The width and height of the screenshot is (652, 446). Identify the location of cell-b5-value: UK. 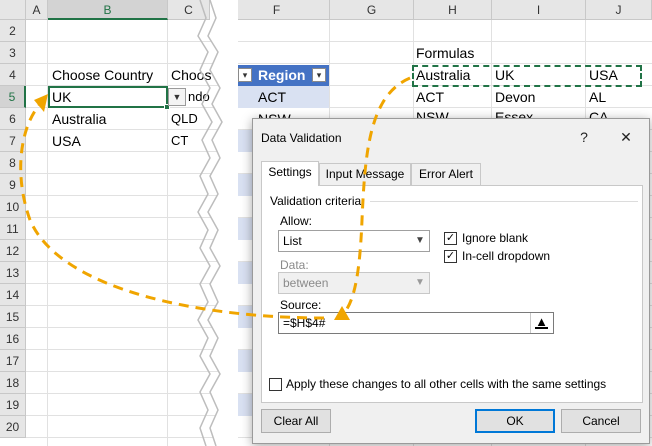
(62, 97).